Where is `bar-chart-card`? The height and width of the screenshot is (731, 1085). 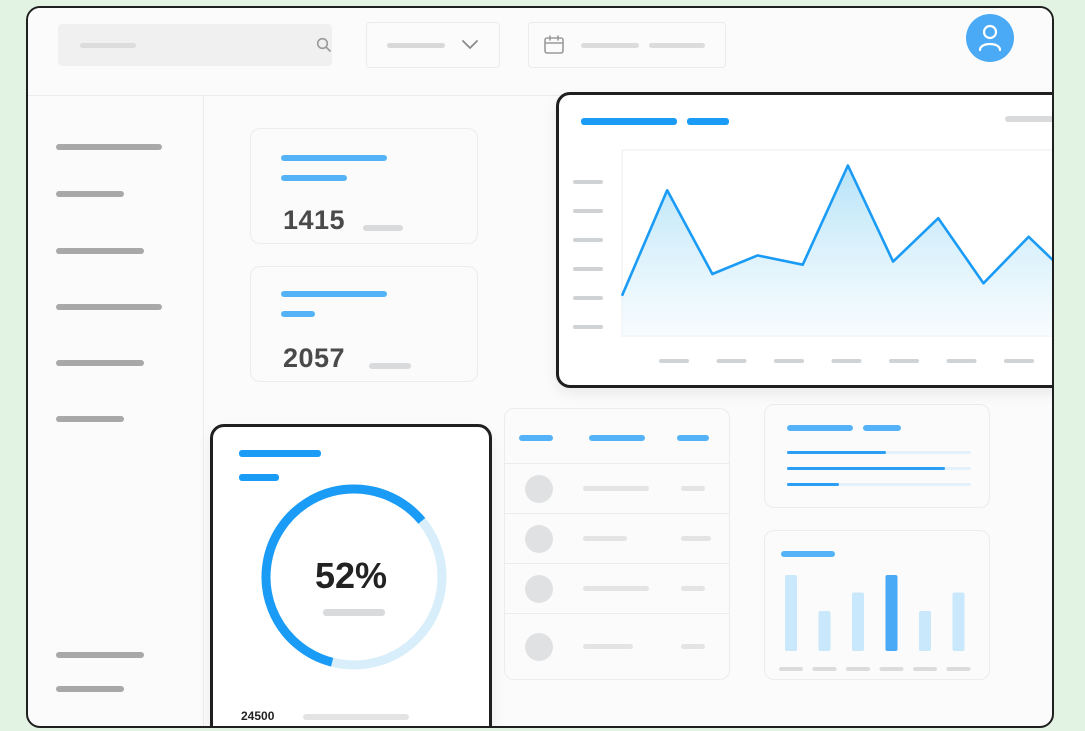
bar-chart-card is located at coordinates (877, 605).